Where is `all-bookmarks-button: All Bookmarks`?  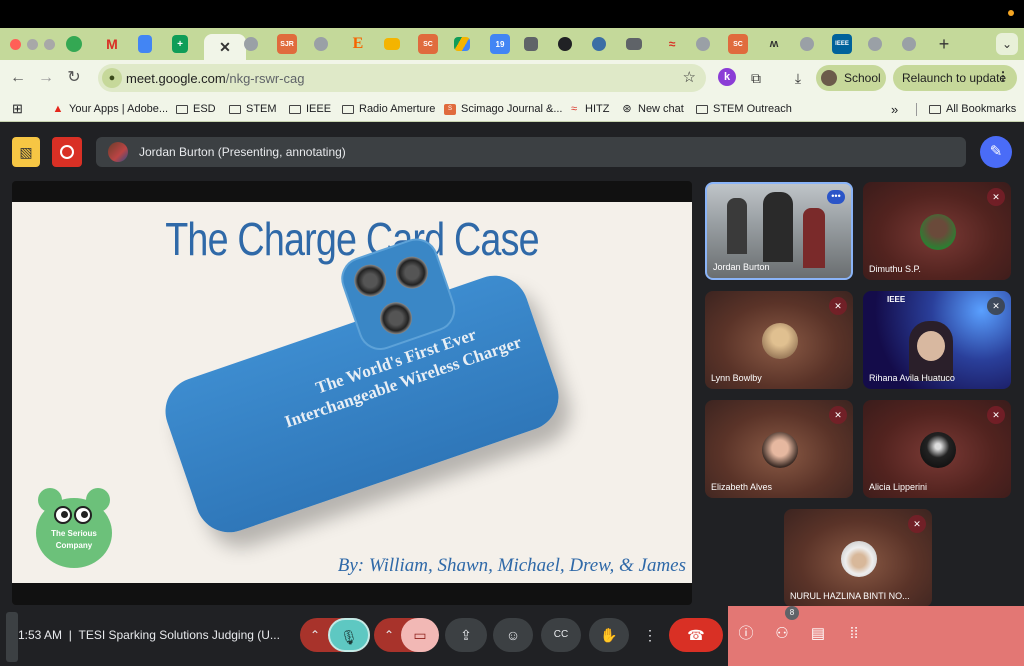 all-bookmarks-button: All Bookmarks is located at coordinates (972, 109).